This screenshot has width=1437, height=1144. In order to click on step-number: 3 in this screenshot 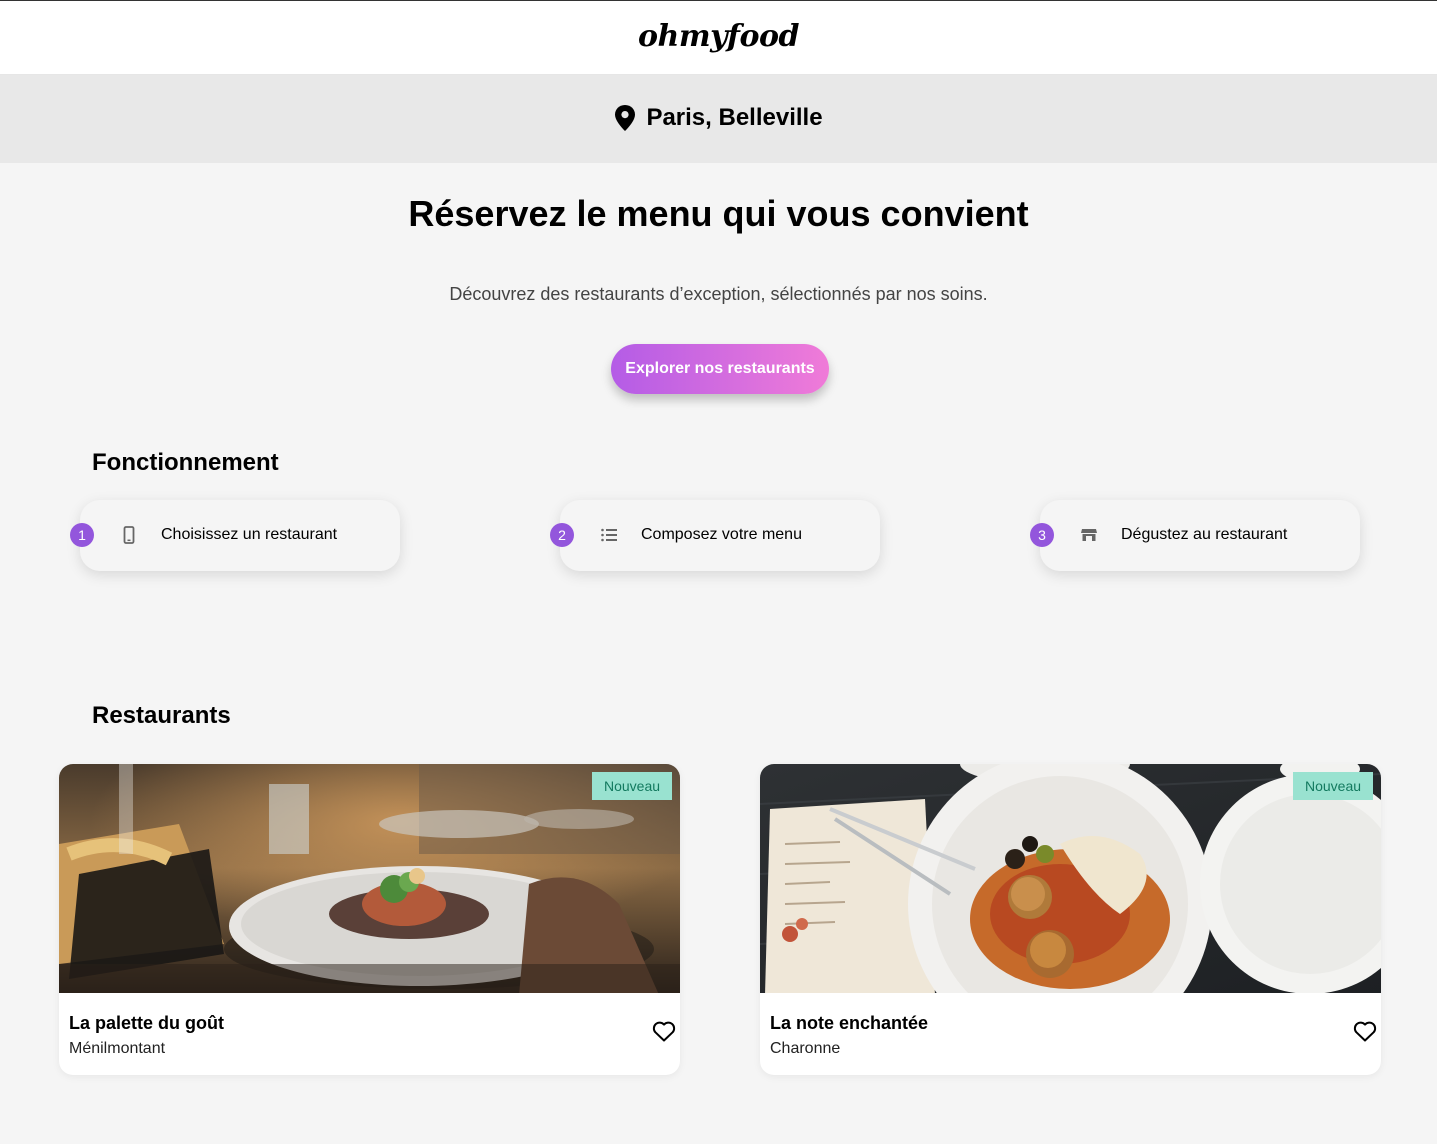, I will do `click(1042, 535)`.